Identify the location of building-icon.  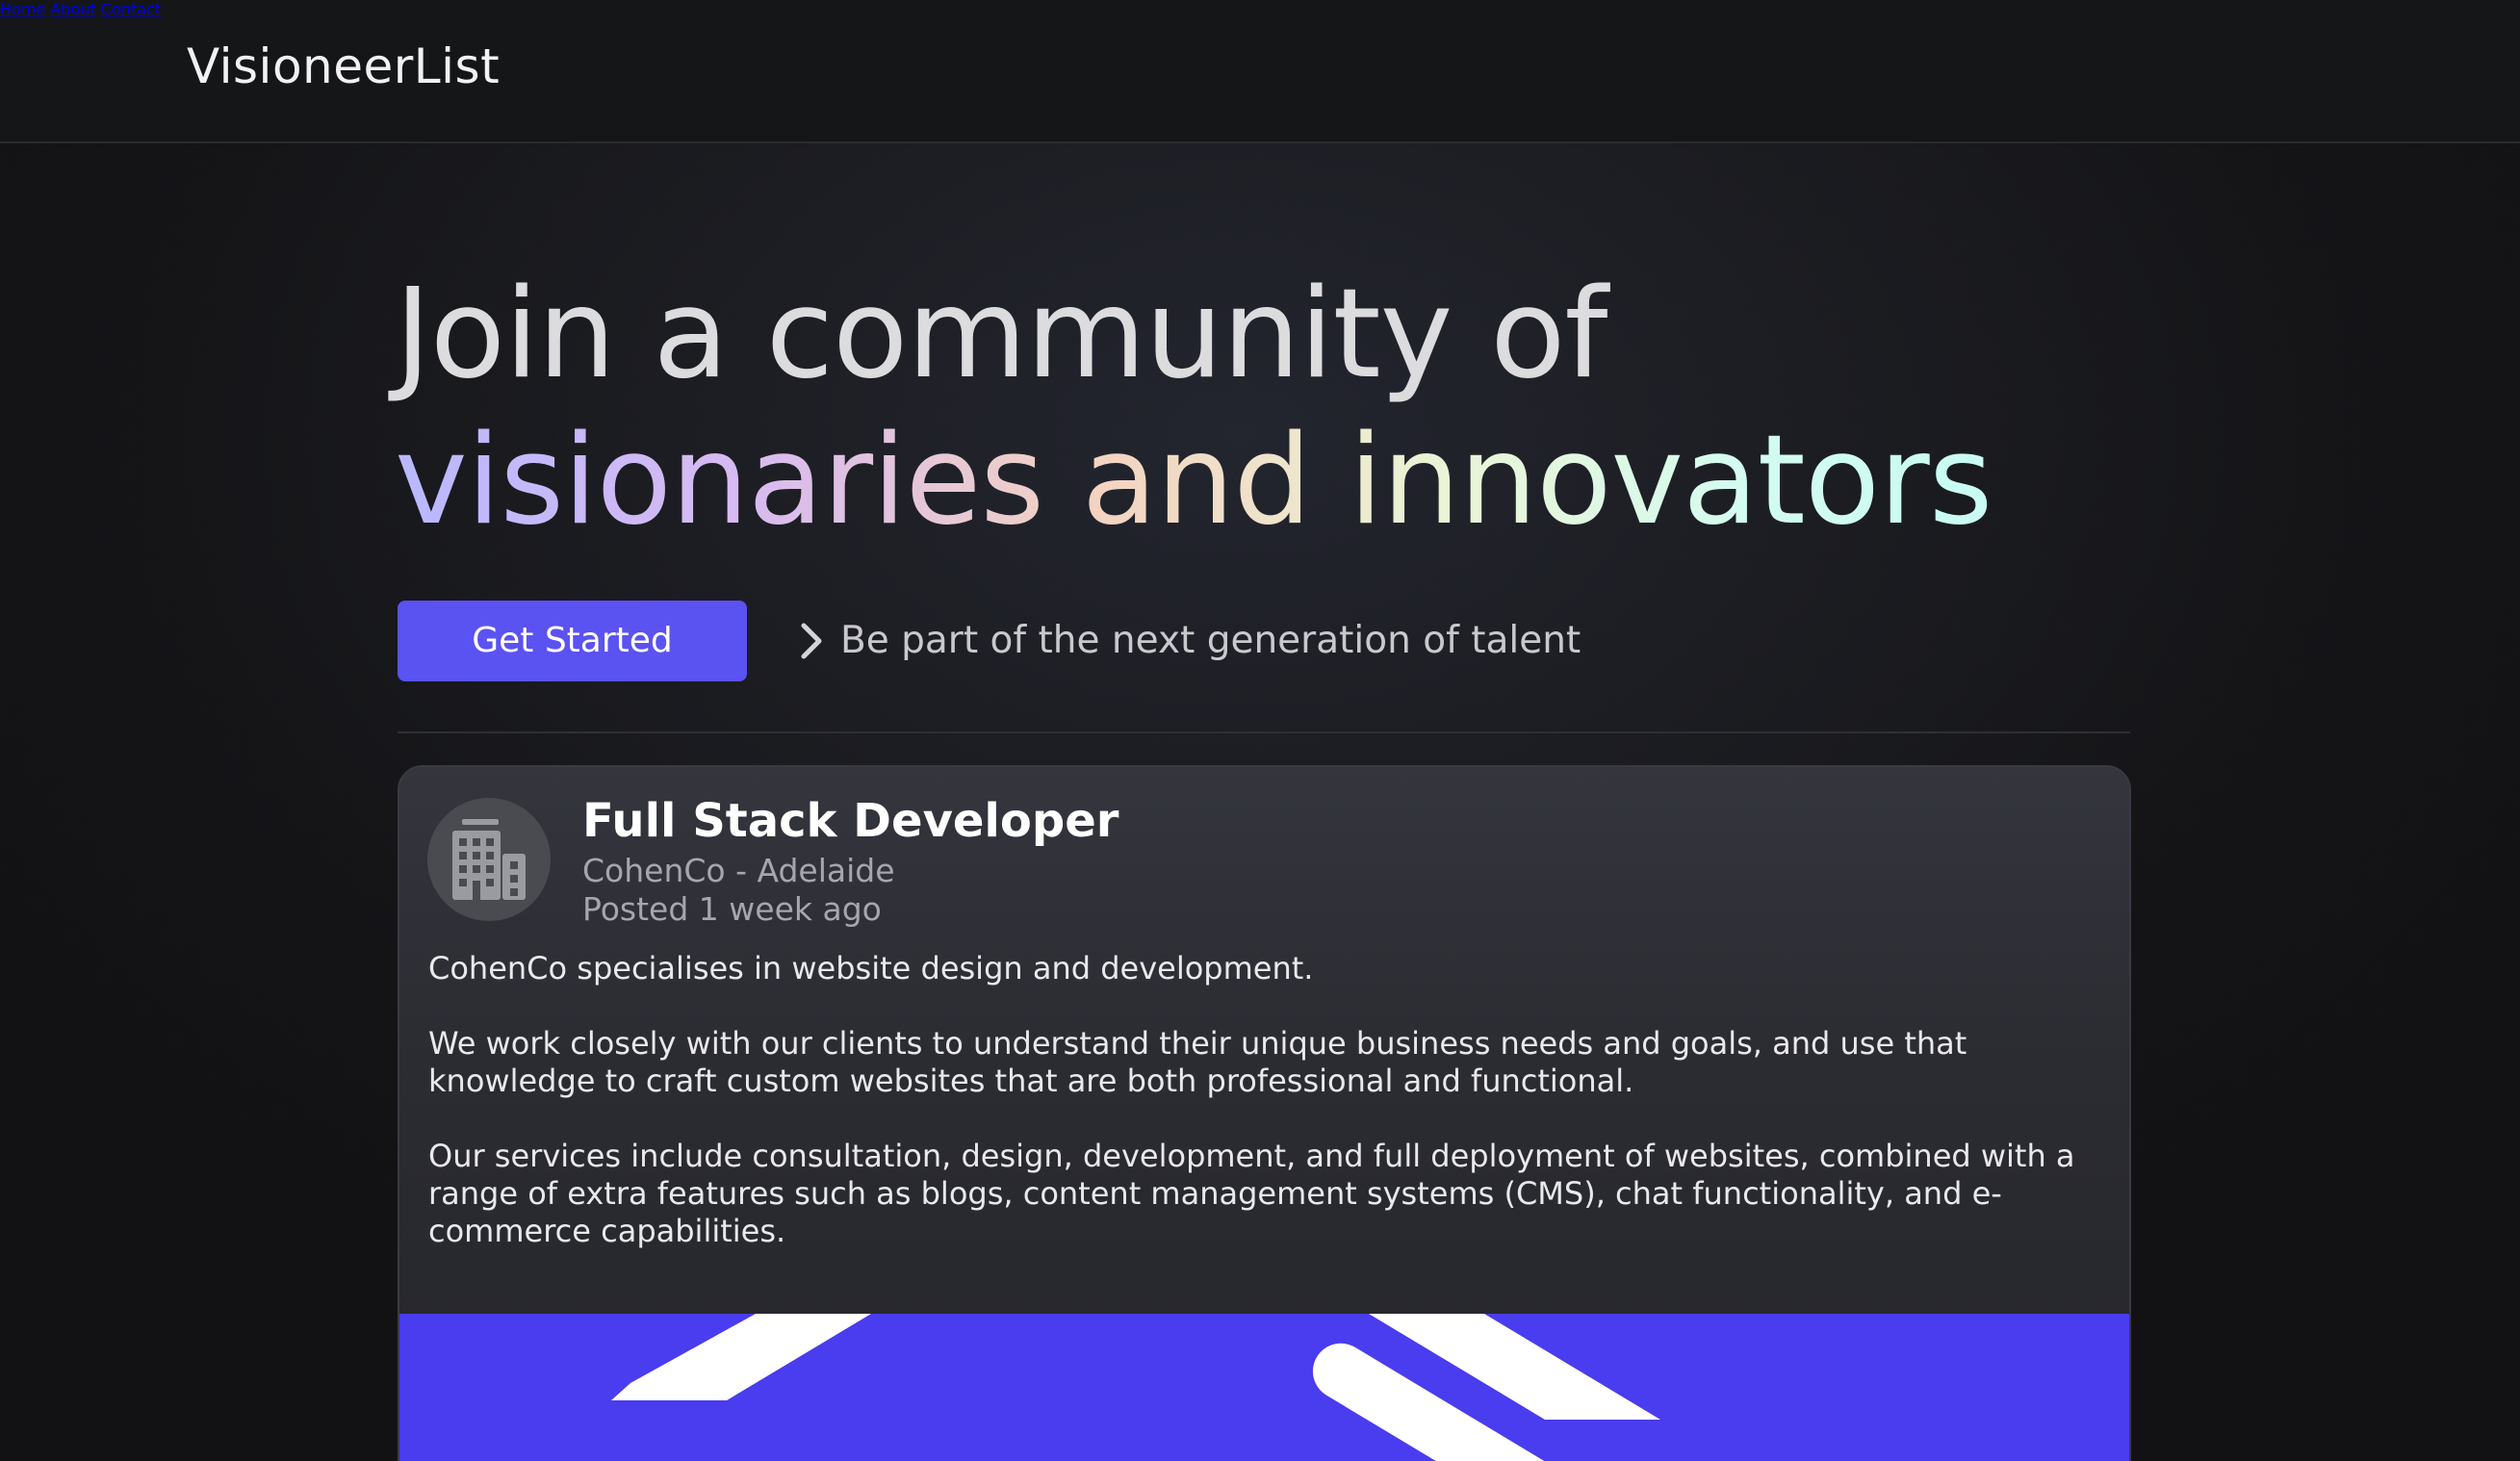
(489, 859).